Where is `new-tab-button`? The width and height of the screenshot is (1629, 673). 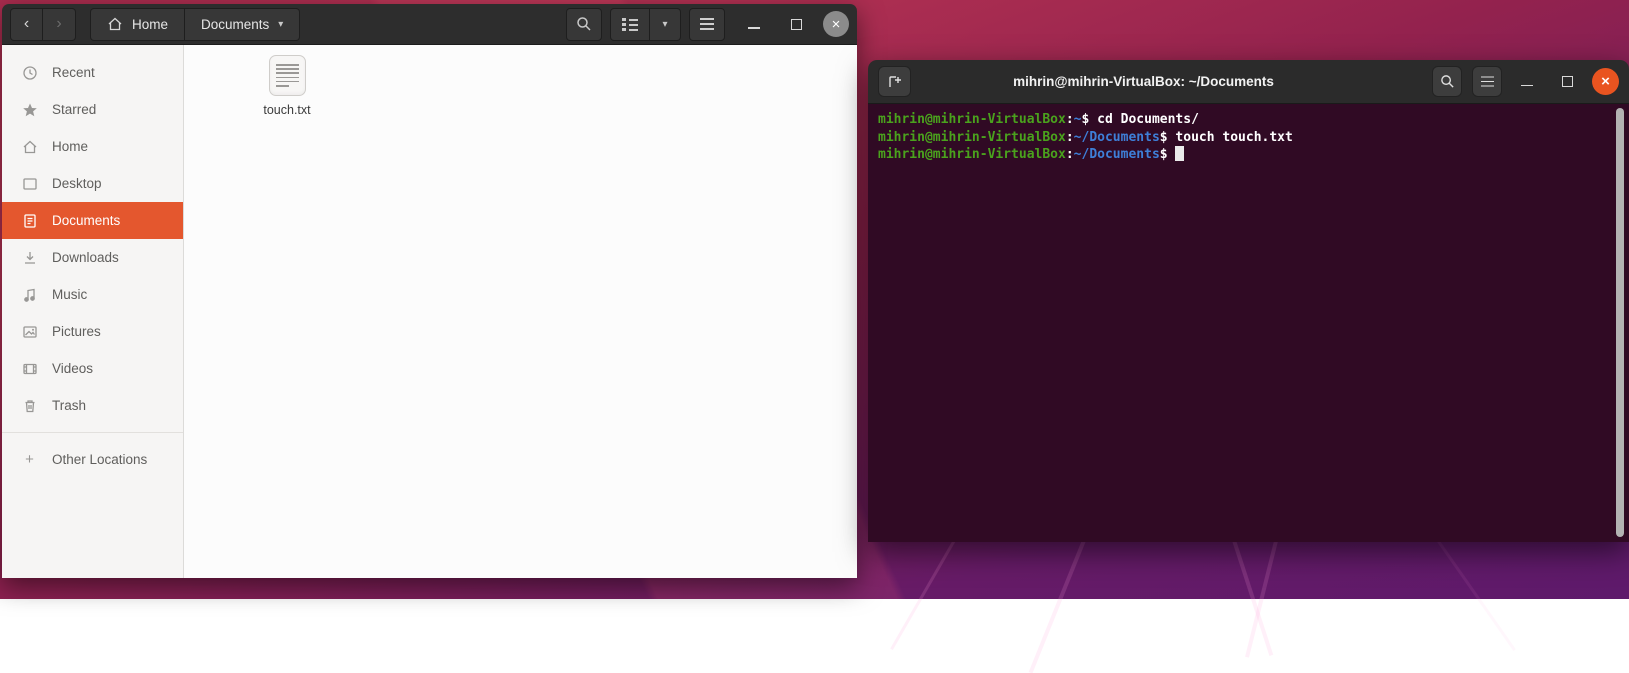
new-tab-button is located at coordinates (894, 81).